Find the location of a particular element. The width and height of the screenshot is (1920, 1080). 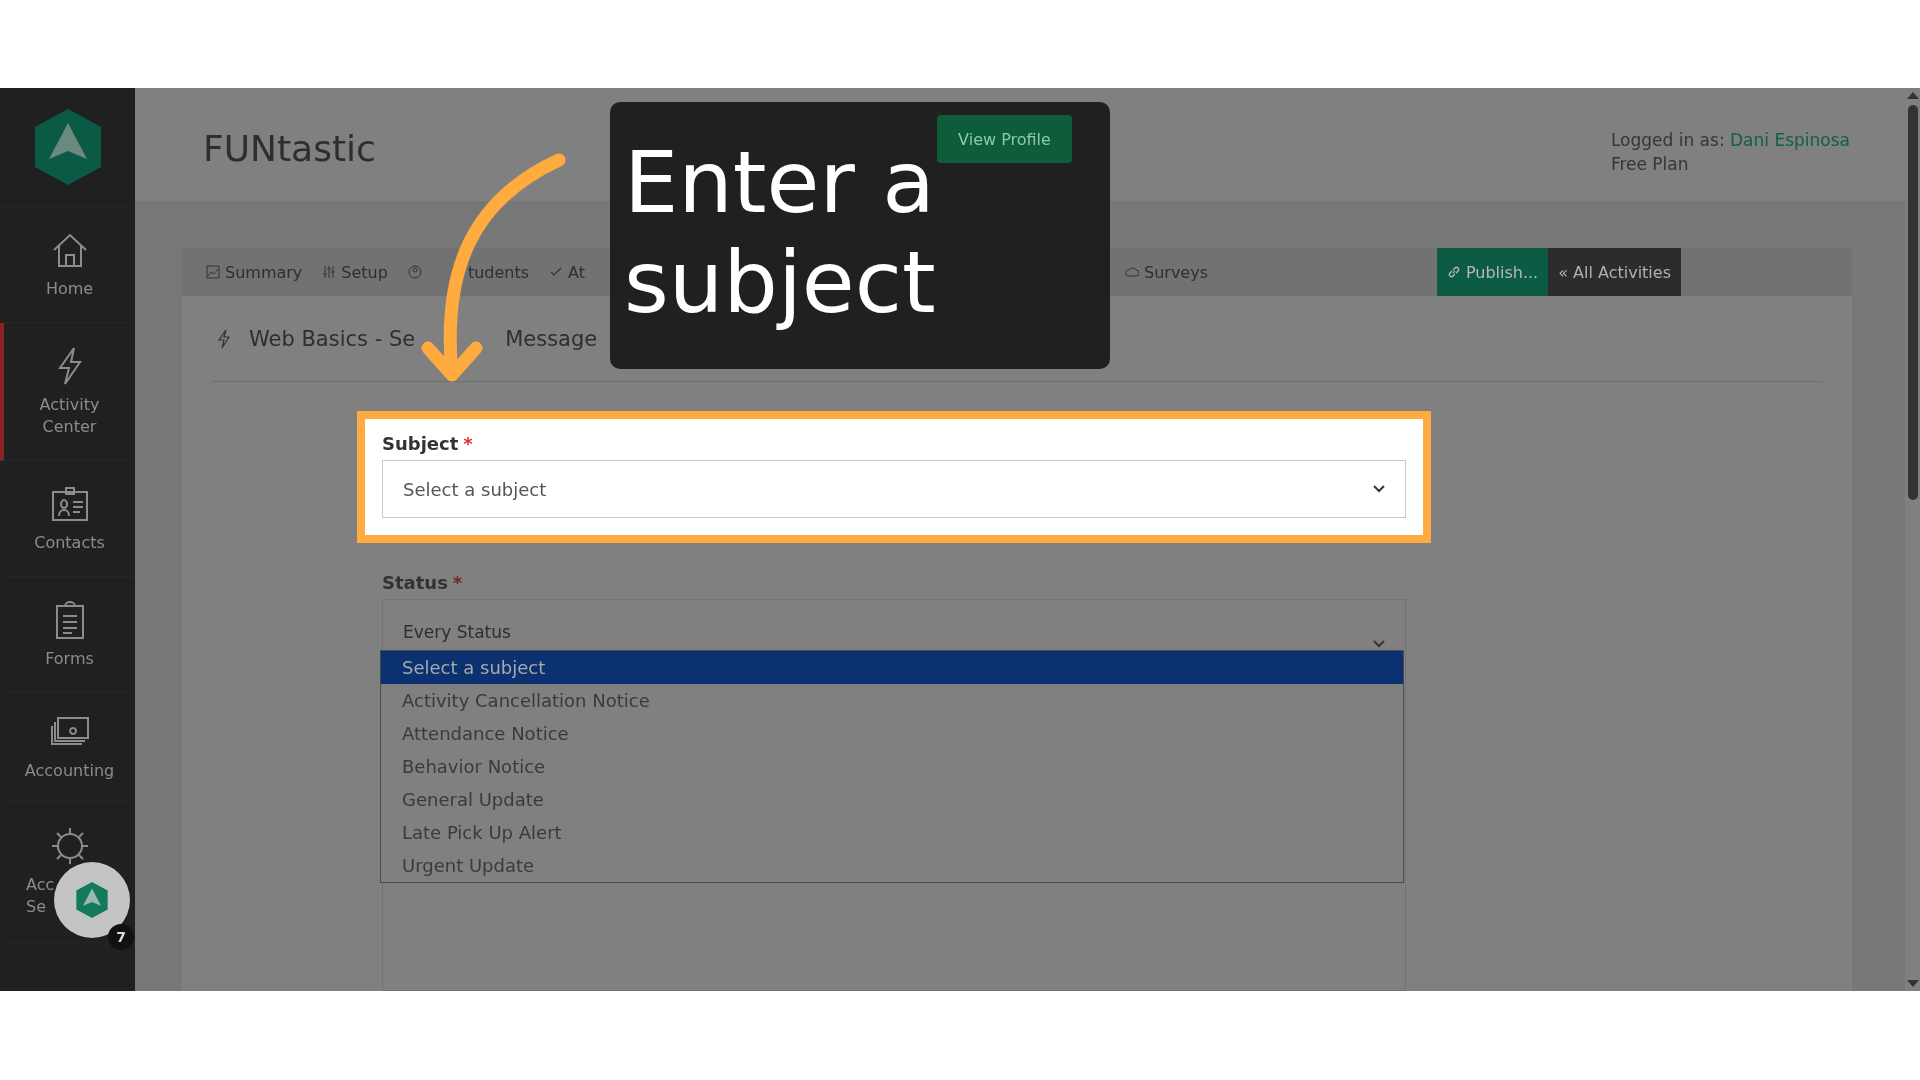

sidebar-item: Activity Center is located at coordinates (67, 392).